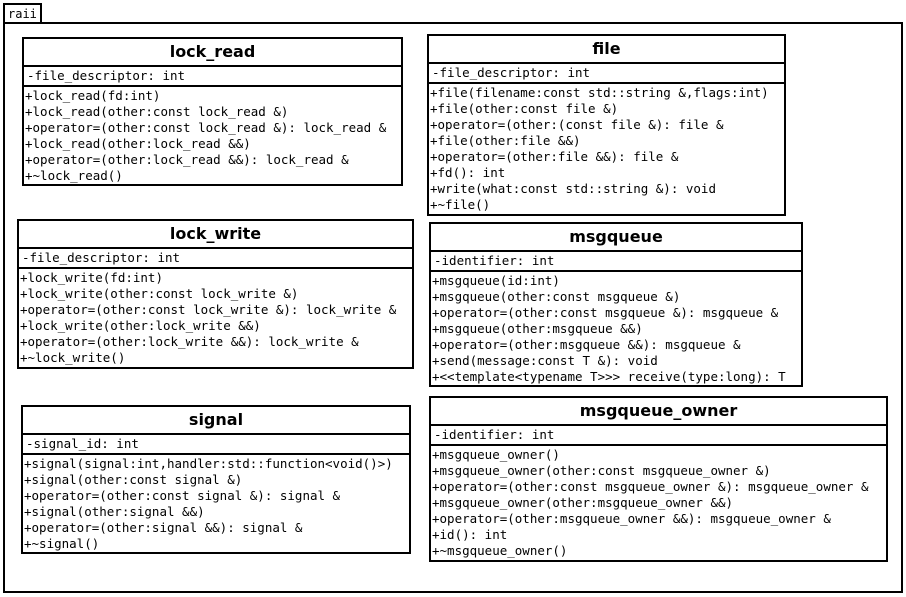 This screenshot has height=597, width=906. What do you see at coordinates (524, 108) in the screenshot?
I see `operation: +file(other:const file &)` at bounding box center [524, 108].